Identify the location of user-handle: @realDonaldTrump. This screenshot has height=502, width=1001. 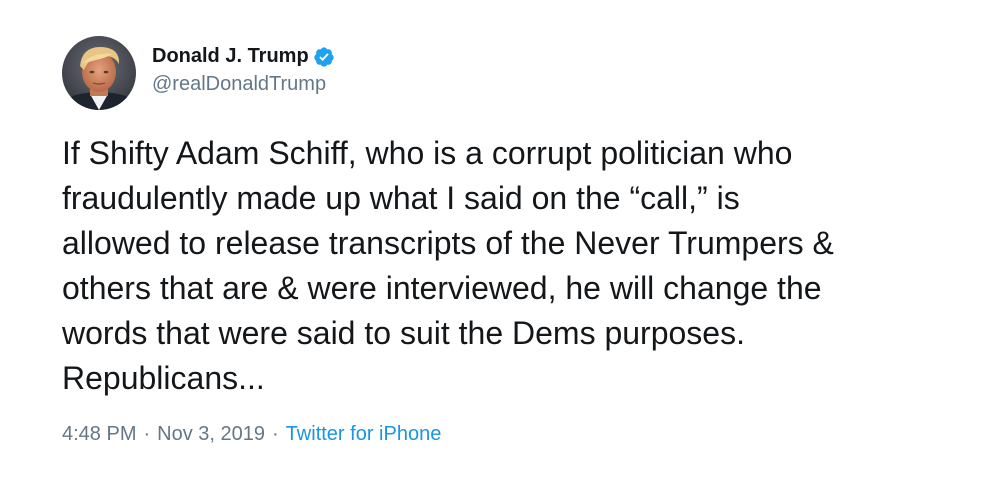
(243, 84).